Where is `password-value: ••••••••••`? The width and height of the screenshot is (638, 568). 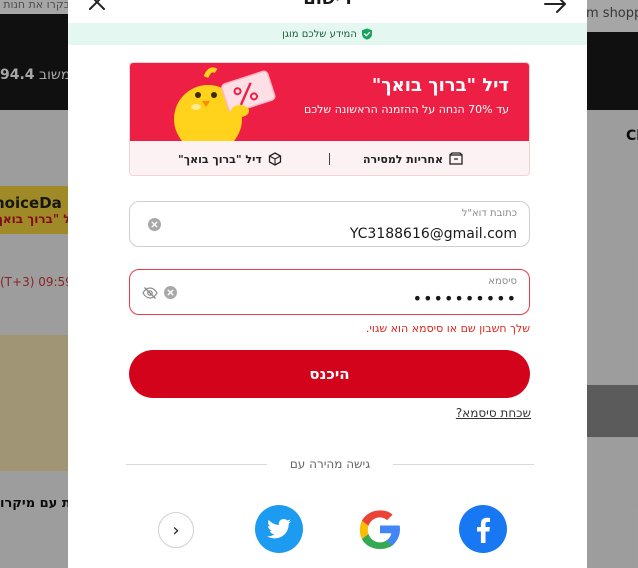
password-value: •••••••••• is located at coordinates (465, 298).